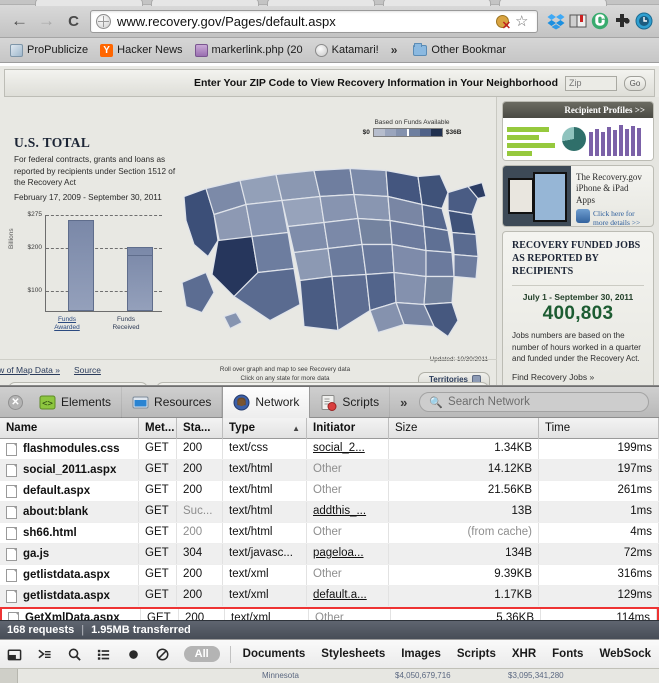 The width and height of the screenshot is (659, 683). Describe the element at coordinates (74, 654) in the screenshot. I see `search-icon` at that location.